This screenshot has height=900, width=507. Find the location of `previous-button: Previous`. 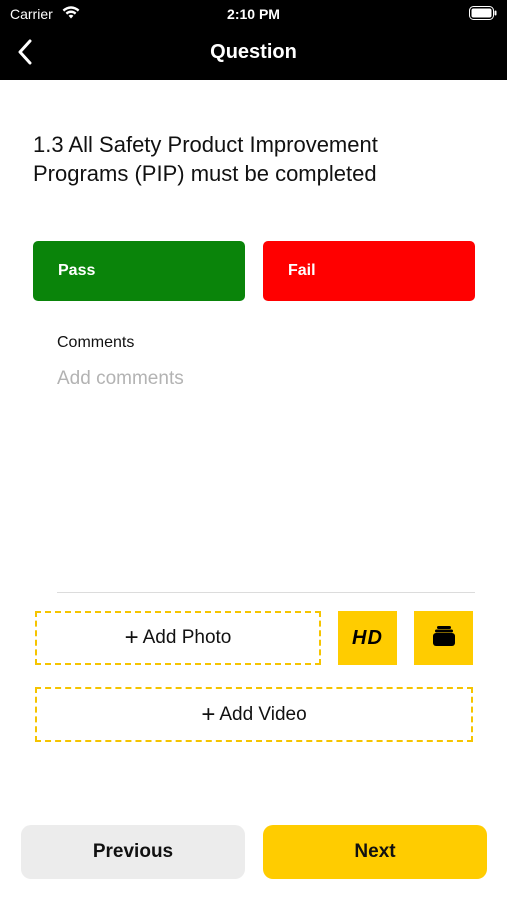

previous-button: Previous is located at coordinates (133, 852).